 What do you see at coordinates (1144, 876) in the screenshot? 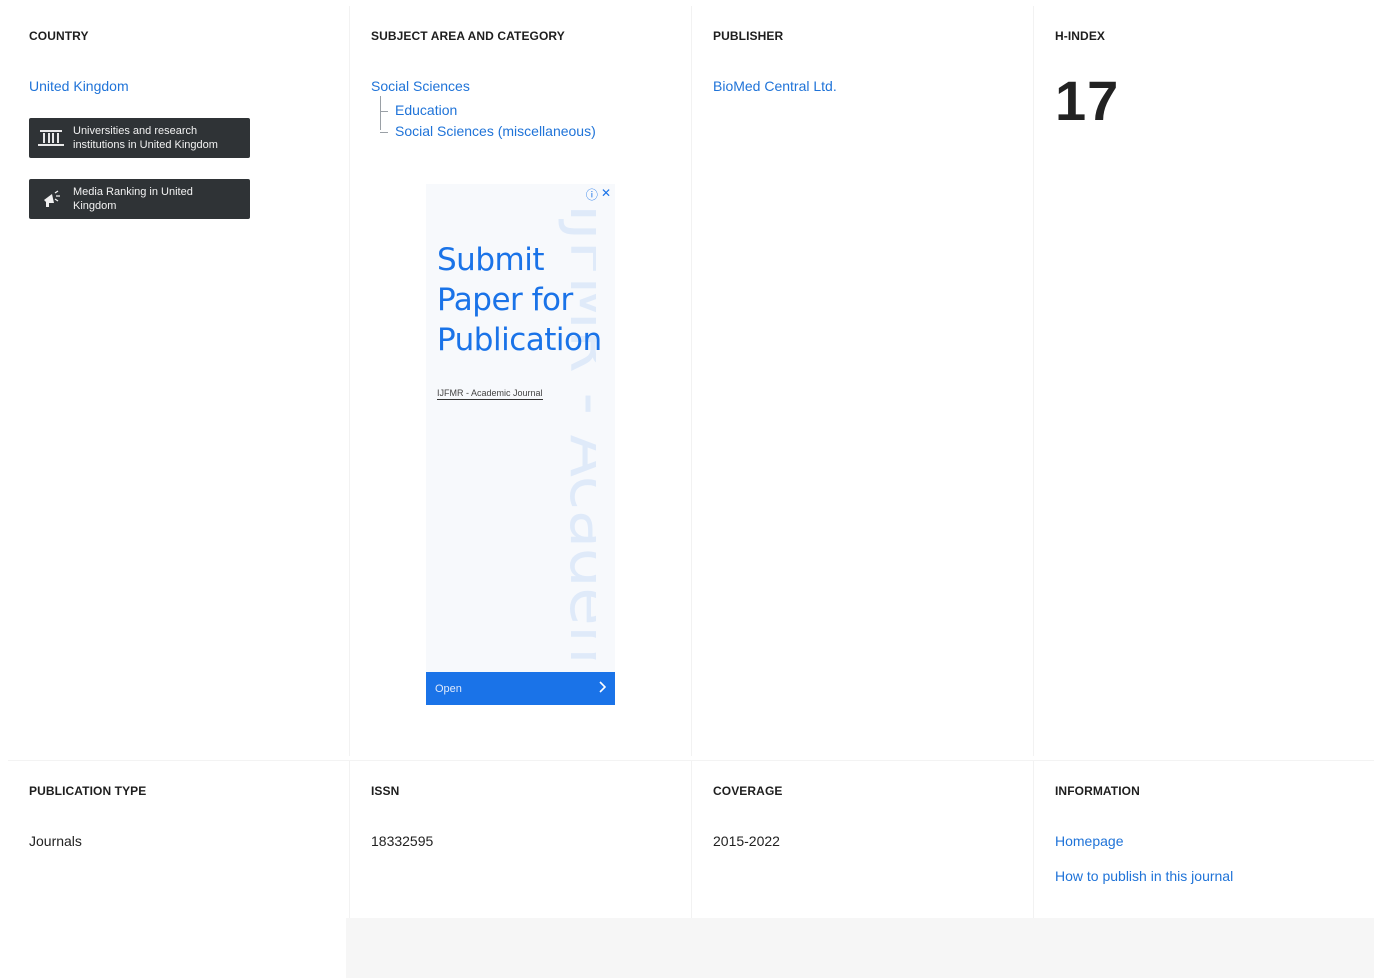
I see `how-to-publish-link: How to publish in this journal` at bounding box center [1144, 876].